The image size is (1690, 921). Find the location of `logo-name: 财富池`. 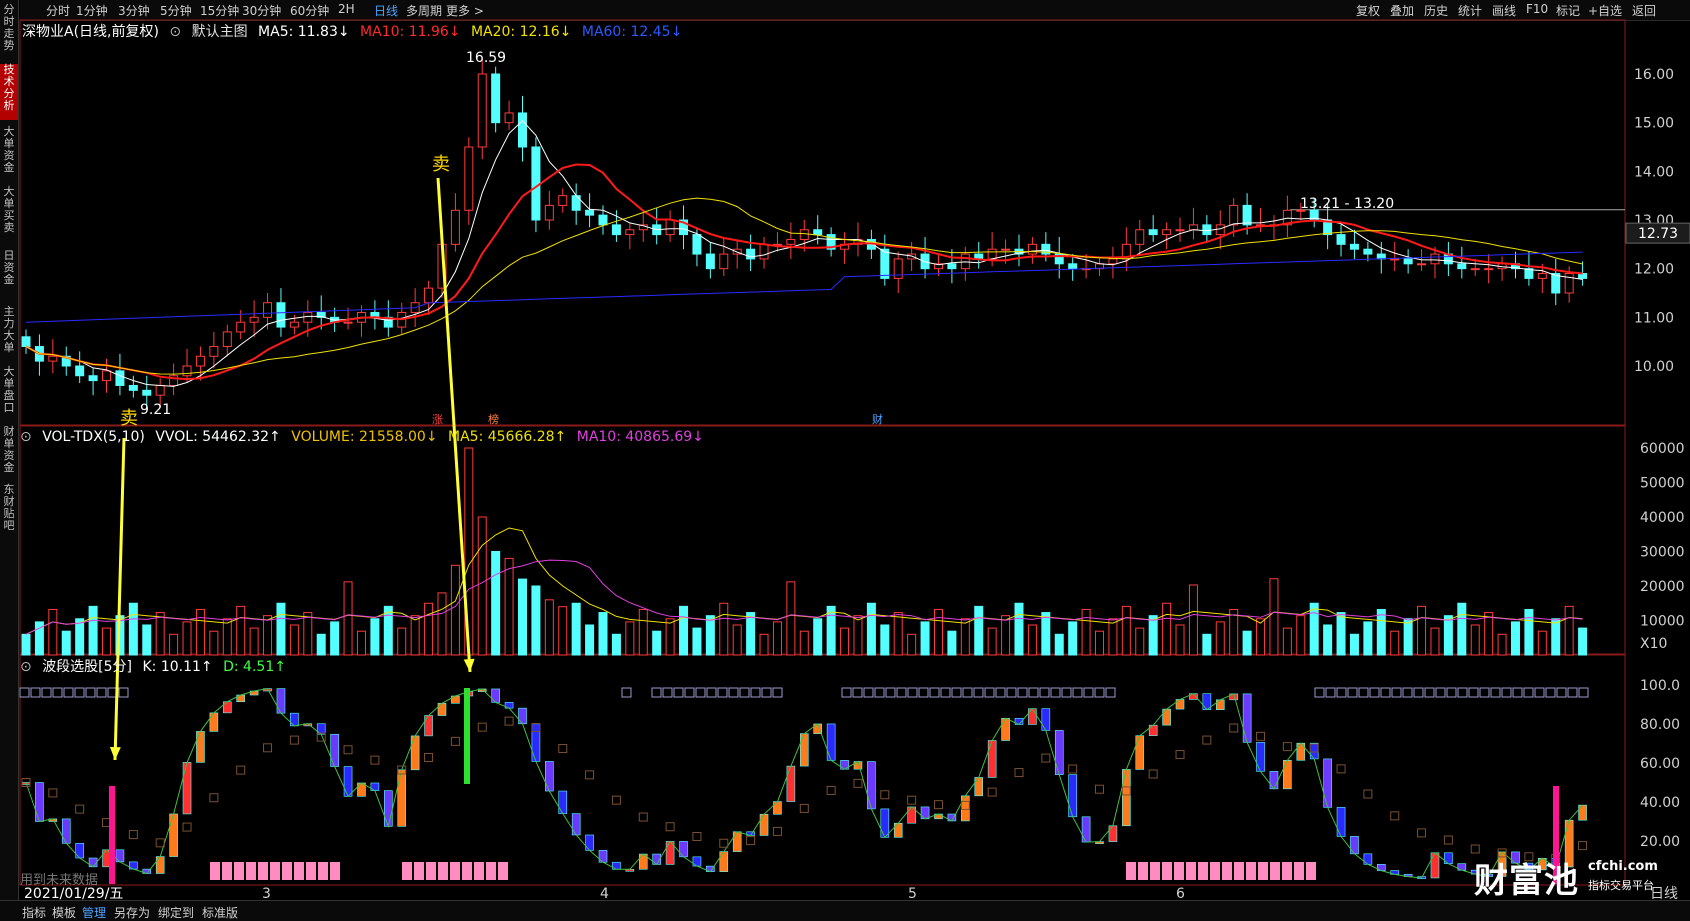

logo-name: 财富池 is located at coordinates (1526, 881).